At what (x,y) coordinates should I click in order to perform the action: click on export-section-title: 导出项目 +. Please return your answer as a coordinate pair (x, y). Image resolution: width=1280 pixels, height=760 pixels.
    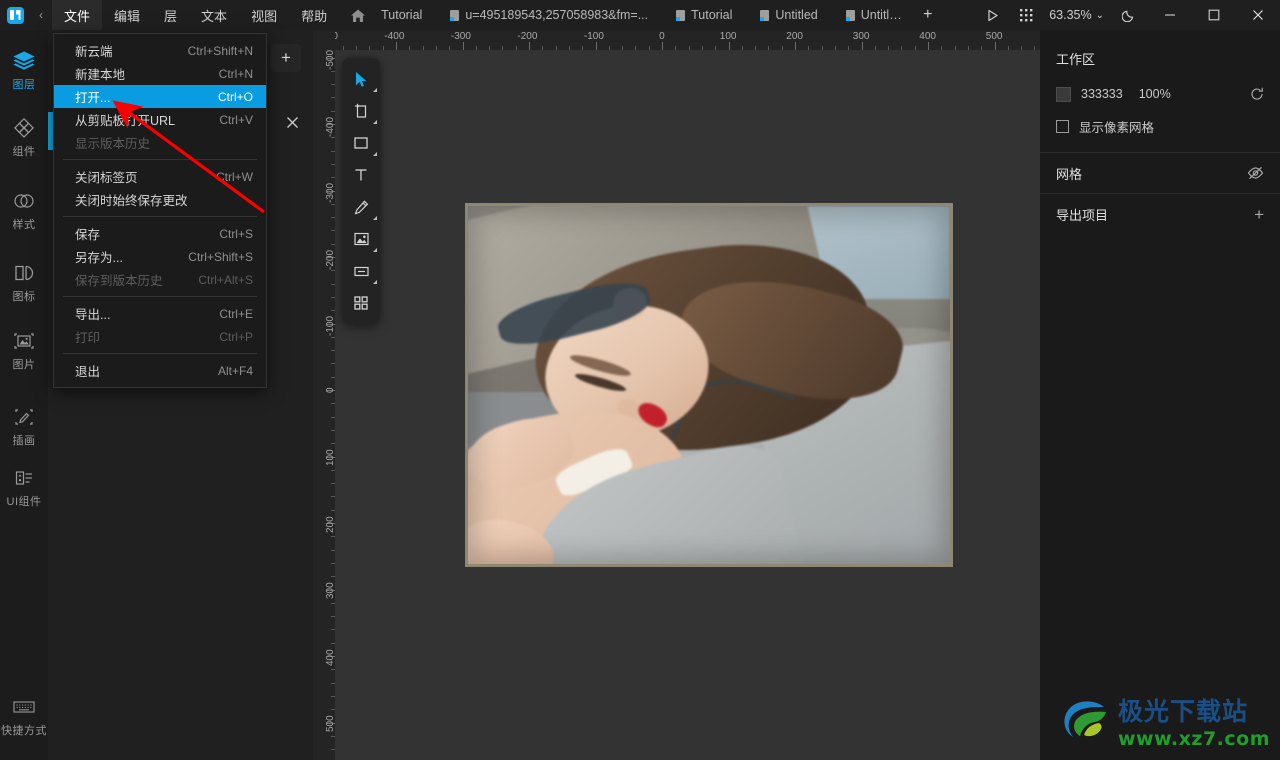
    Looking at the image, I should click on (1160, 214).